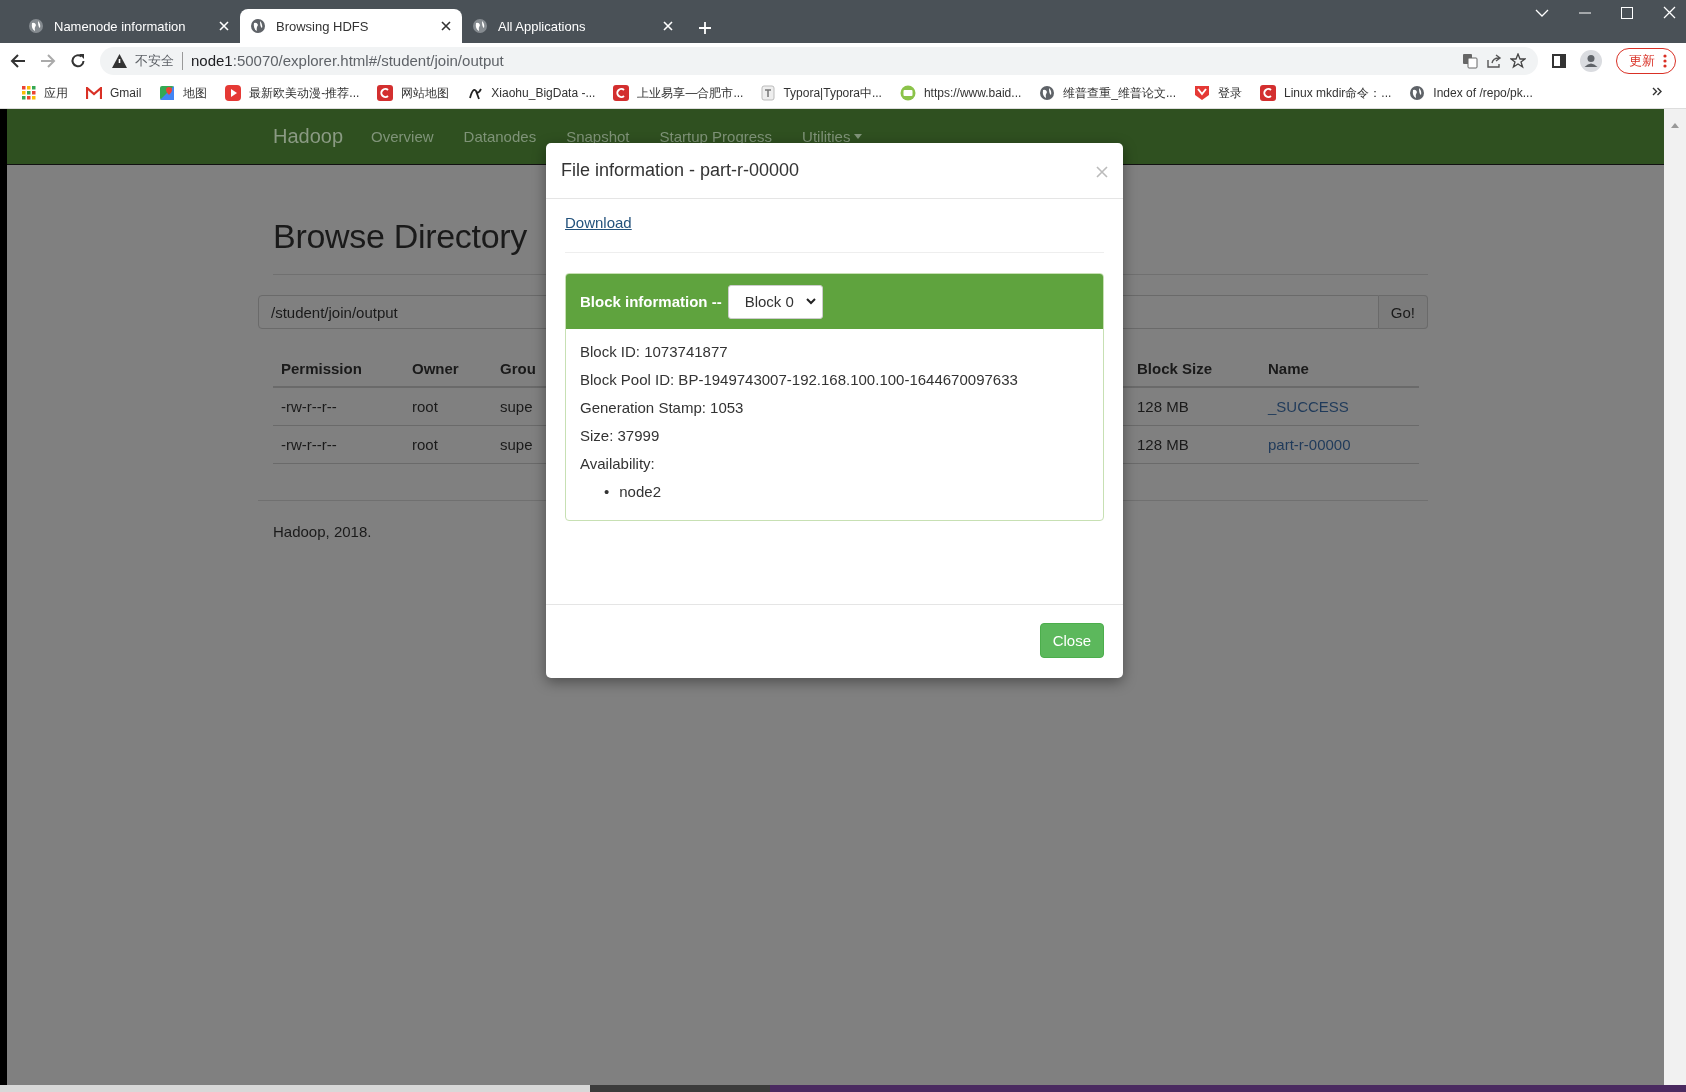  I want to click on panel-heading: Block information --, so click(651, 301).